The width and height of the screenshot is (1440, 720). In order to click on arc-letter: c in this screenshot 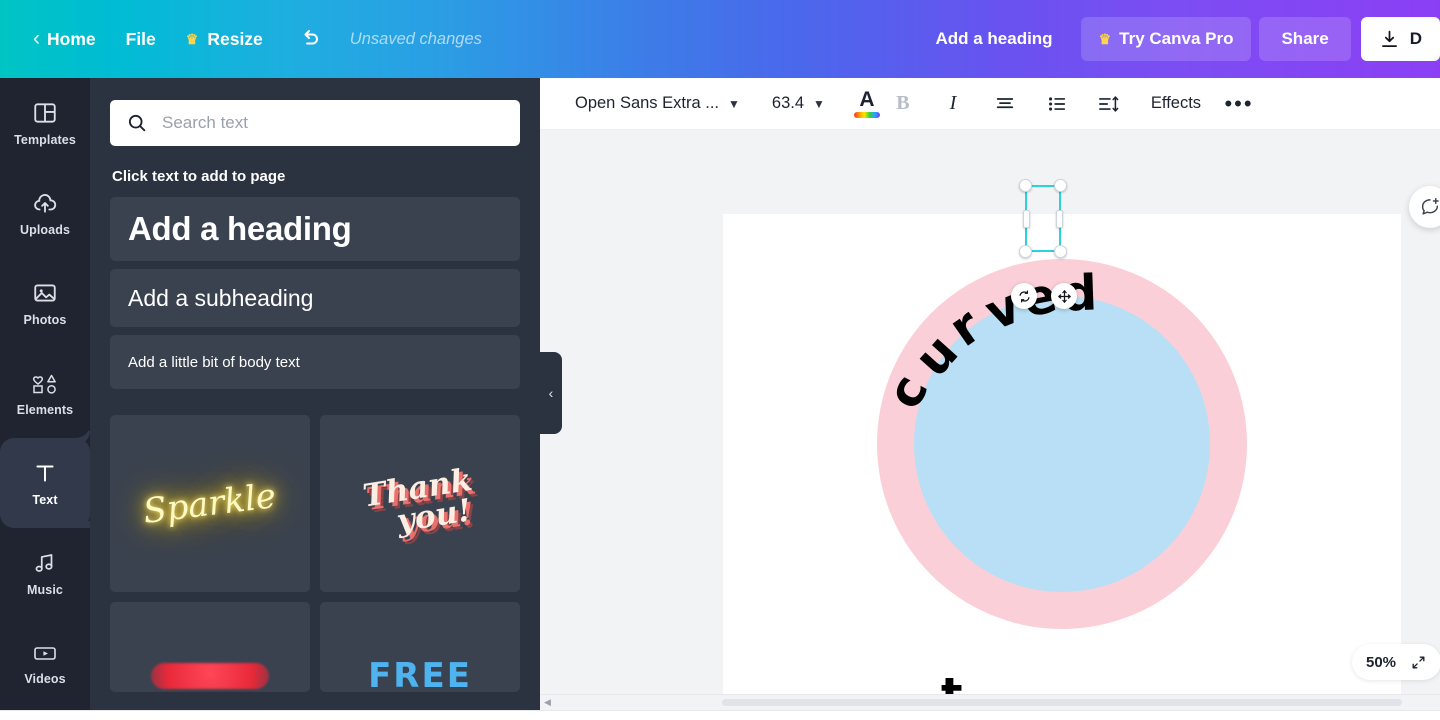, I will do `click(908, 391)`.